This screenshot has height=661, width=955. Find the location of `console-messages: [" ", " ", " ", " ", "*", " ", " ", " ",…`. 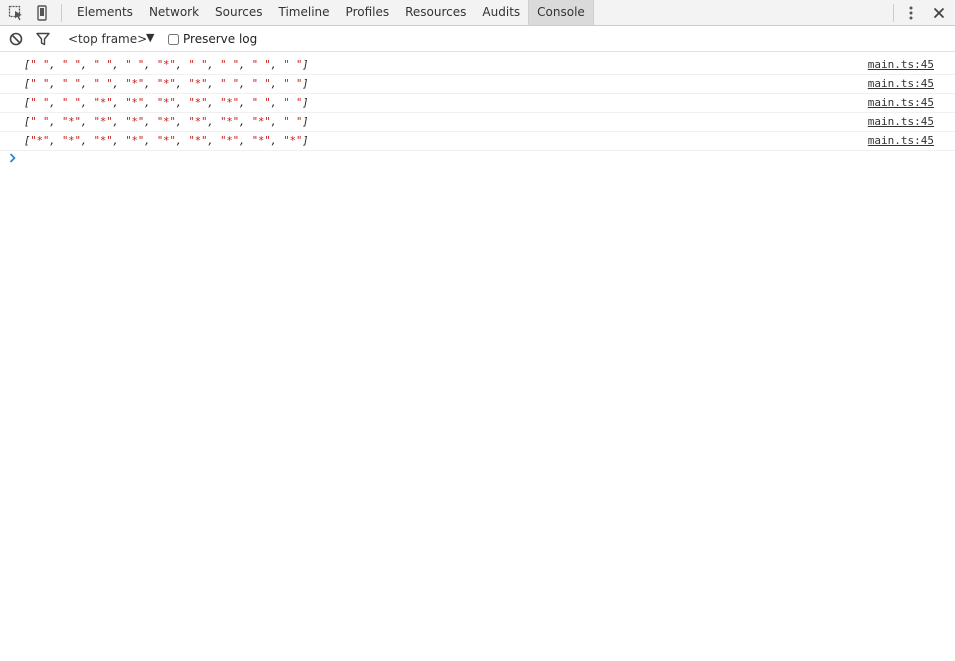

console-messages: [" ", " ", " ", " ", "*", " ", " ", " ",… is located at coordinates (477, 103).